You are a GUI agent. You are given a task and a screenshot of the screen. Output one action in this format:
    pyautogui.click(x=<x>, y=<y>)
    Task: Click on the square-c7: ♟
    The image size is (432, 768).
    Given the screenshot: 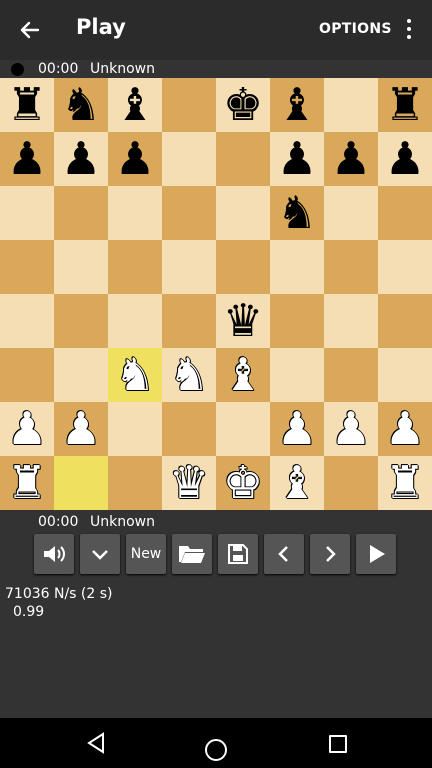 What is the action you would take?
    pyautogui.click(x=135, y=159)
    